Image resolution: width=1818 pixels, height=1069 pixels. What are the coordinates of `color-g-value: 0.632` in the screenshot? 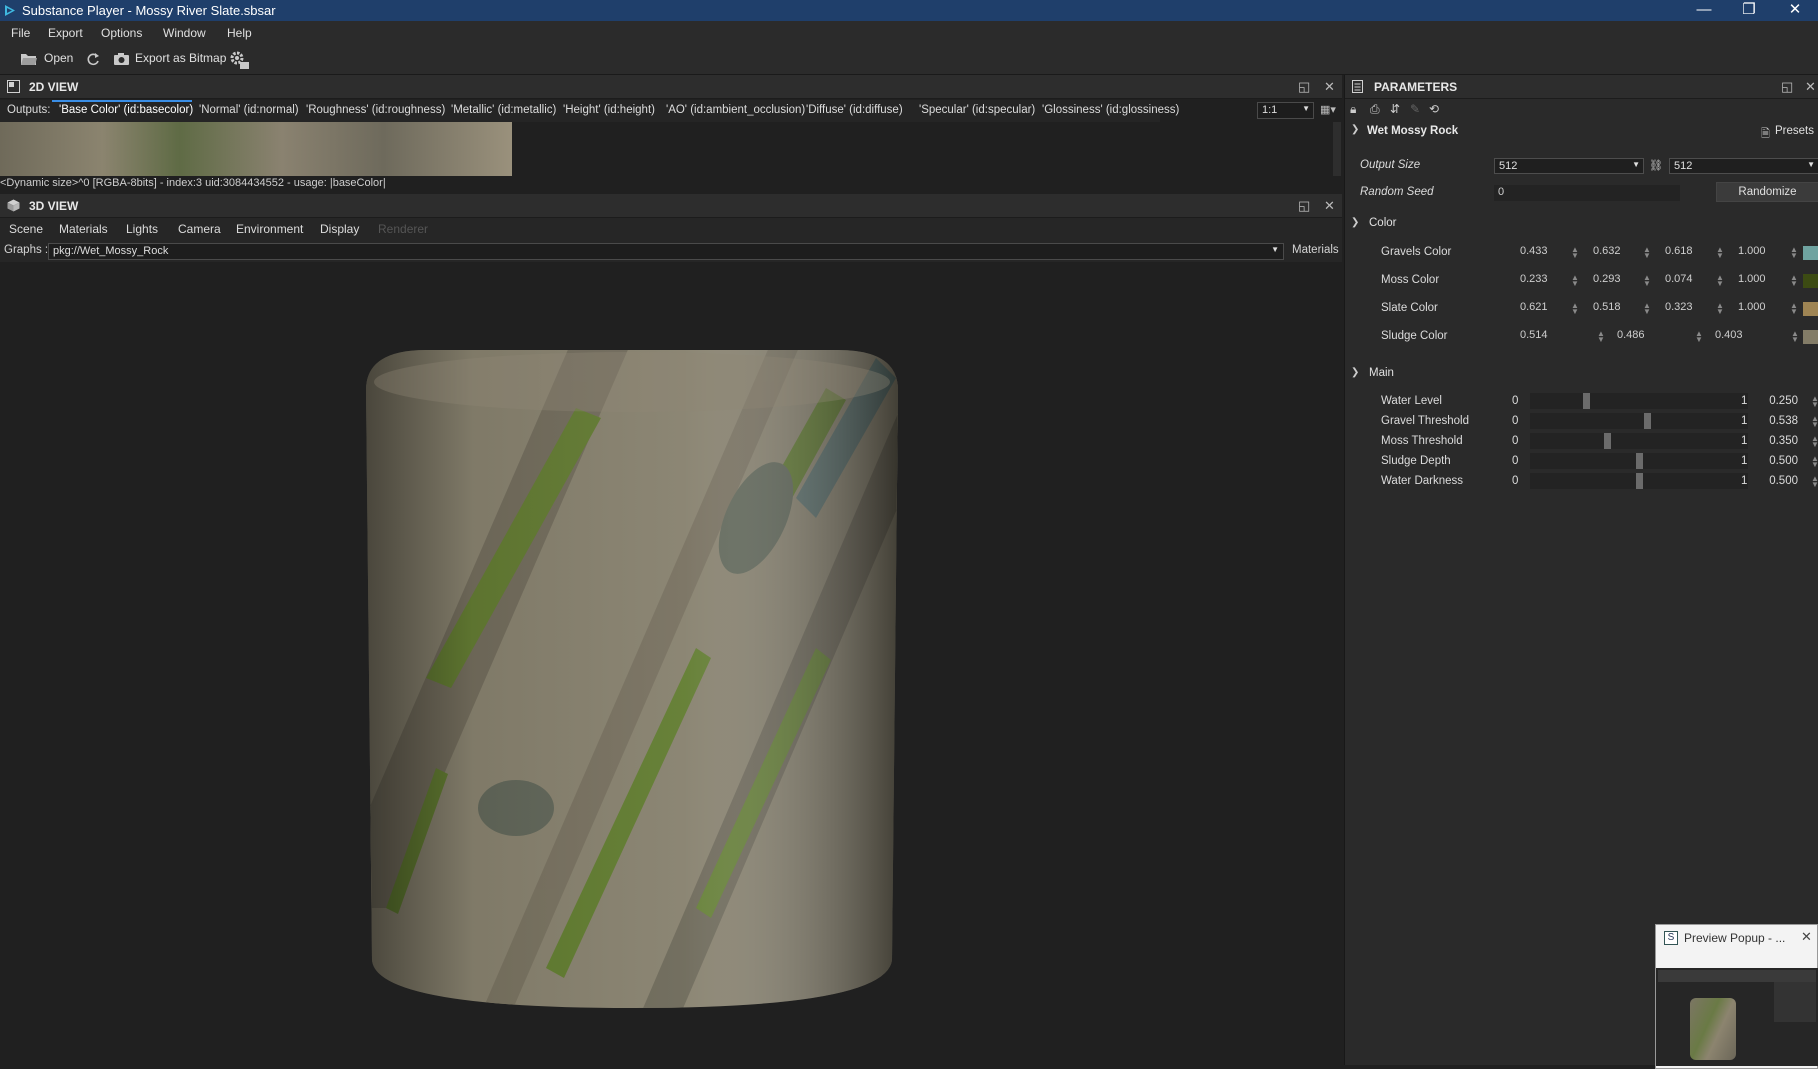 It's located at (1607, 253).